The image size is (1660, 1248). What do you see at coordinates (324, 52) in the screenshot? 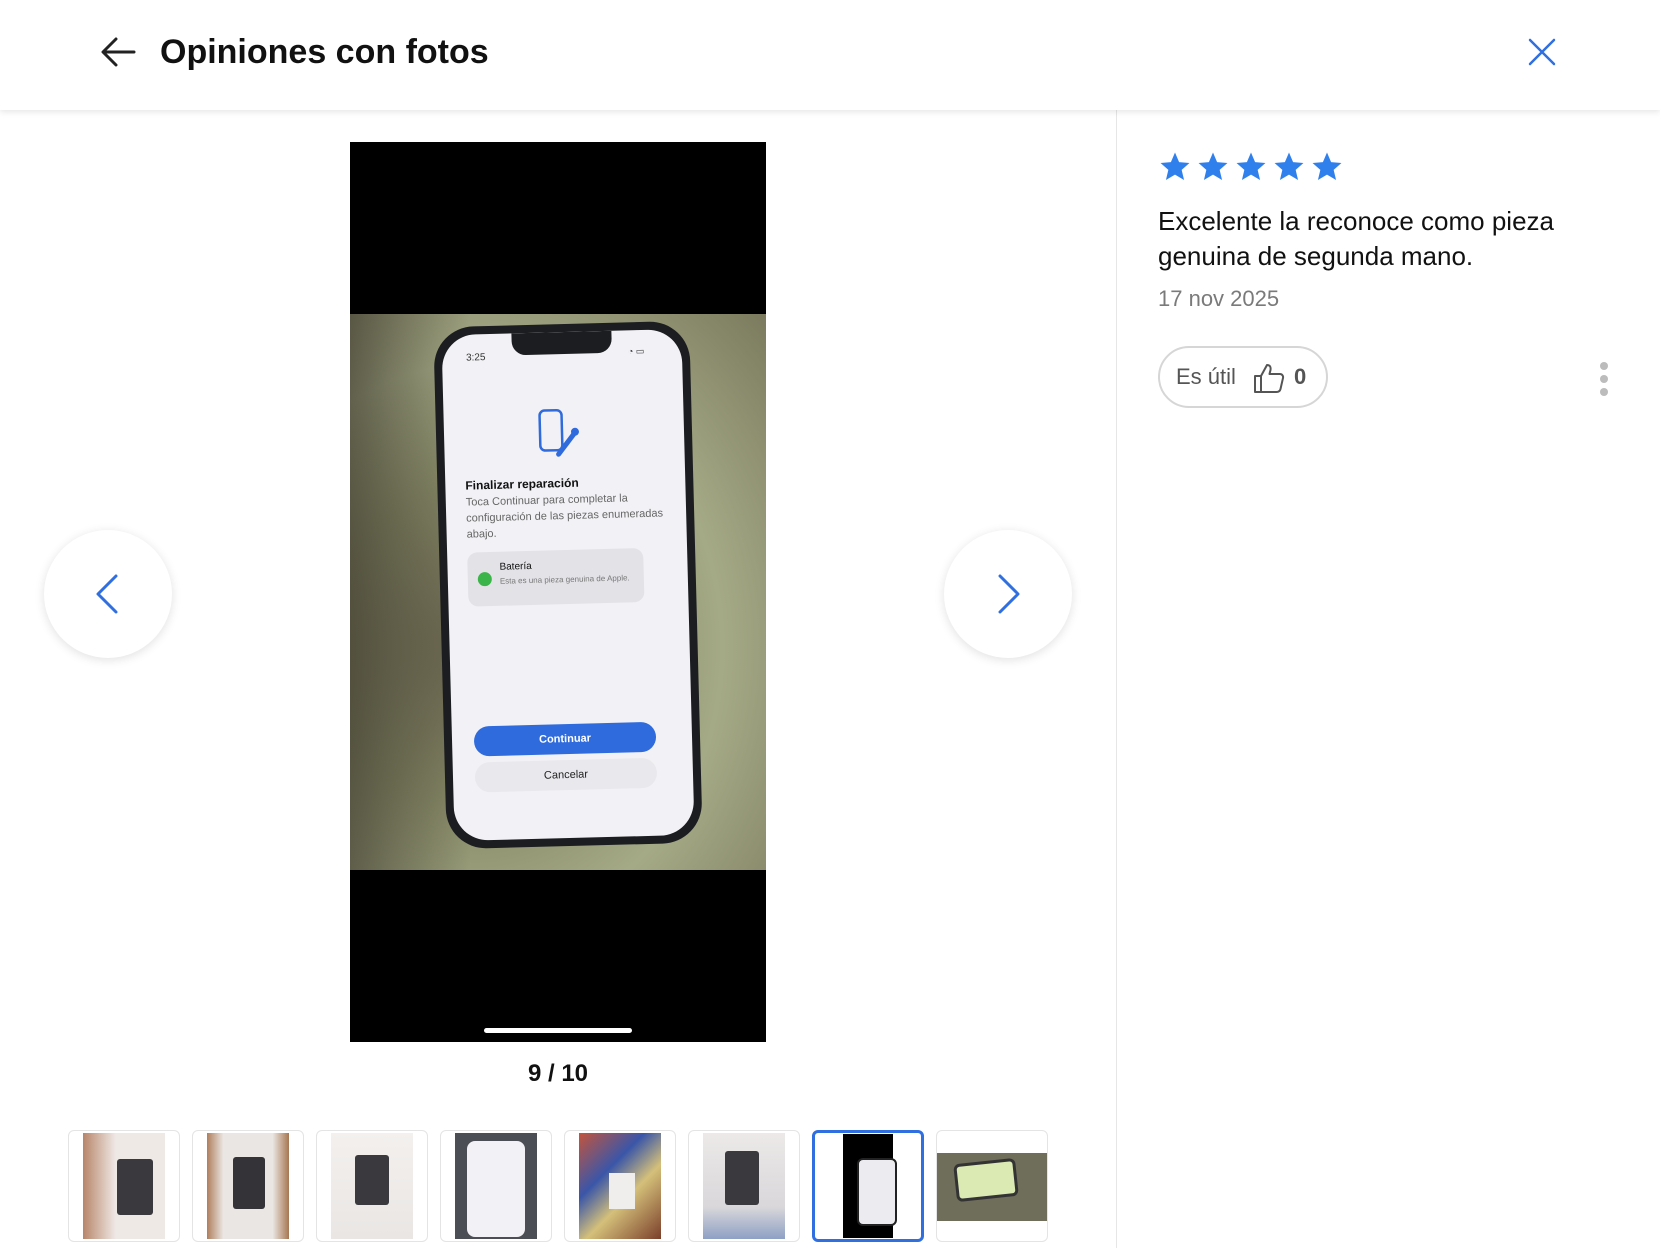
I see `page-title: Opiniones con fotos` at bounding box center [324, 52].